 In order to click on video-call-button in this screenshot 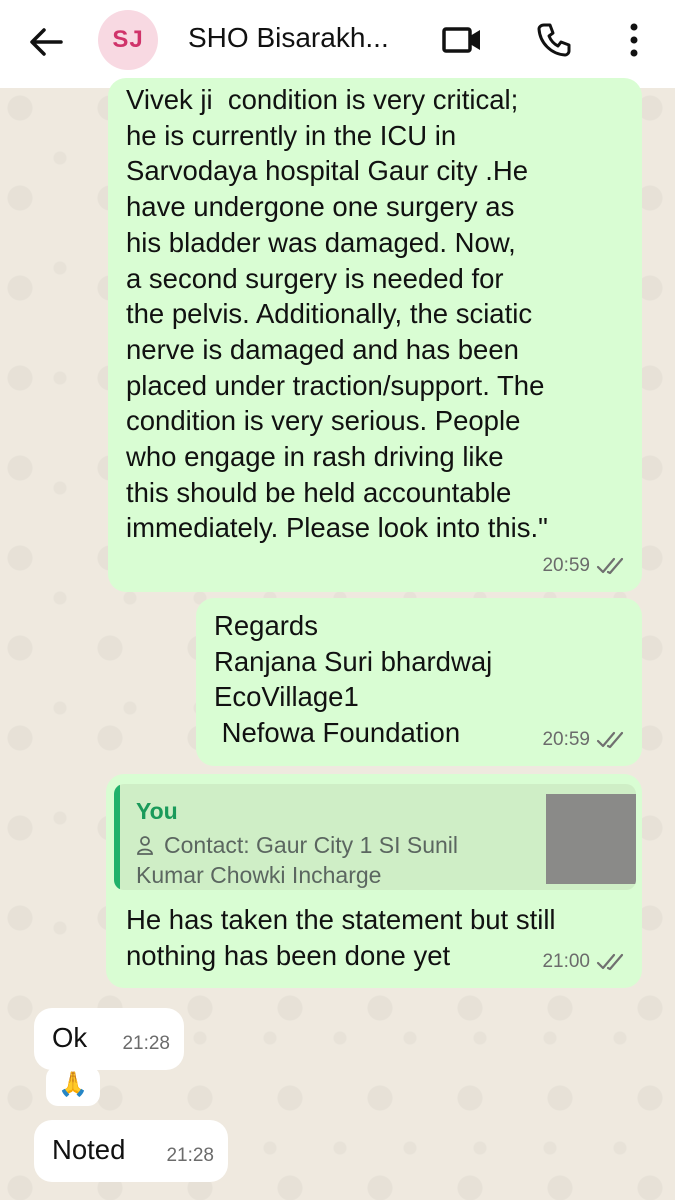, I will do `click(462, 40)`.